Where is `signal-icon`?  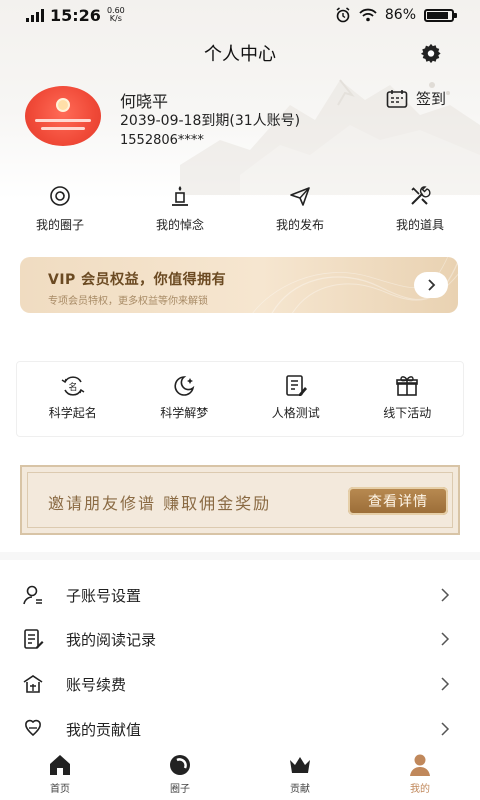
signal-icon is located at coordinates (35, 15).